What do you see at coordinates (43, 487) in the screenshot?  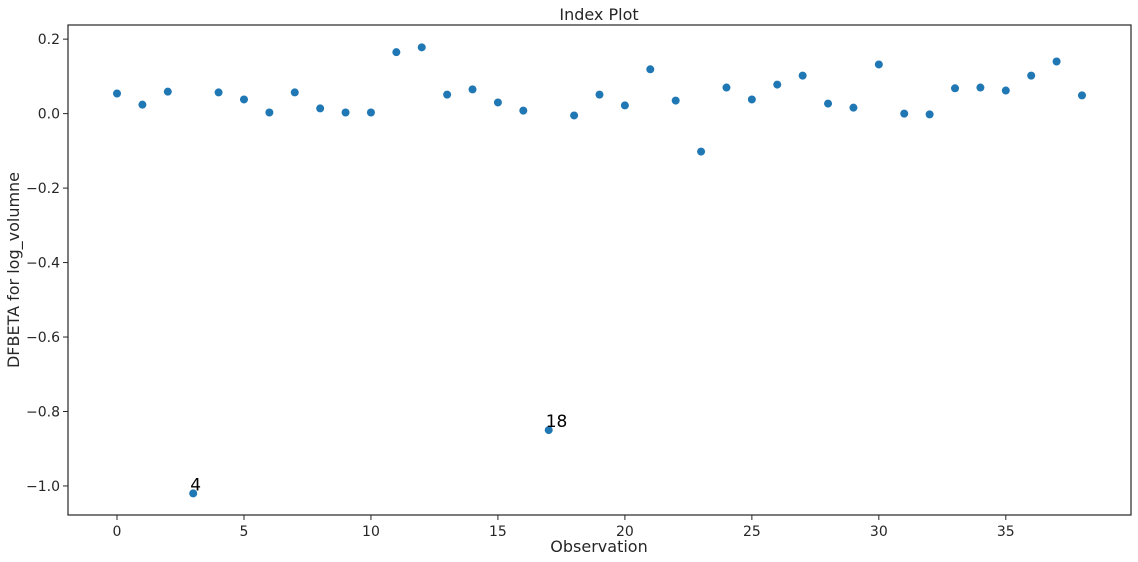 I see `y-tick-label: −1.0` at bounding box center [43, 487].